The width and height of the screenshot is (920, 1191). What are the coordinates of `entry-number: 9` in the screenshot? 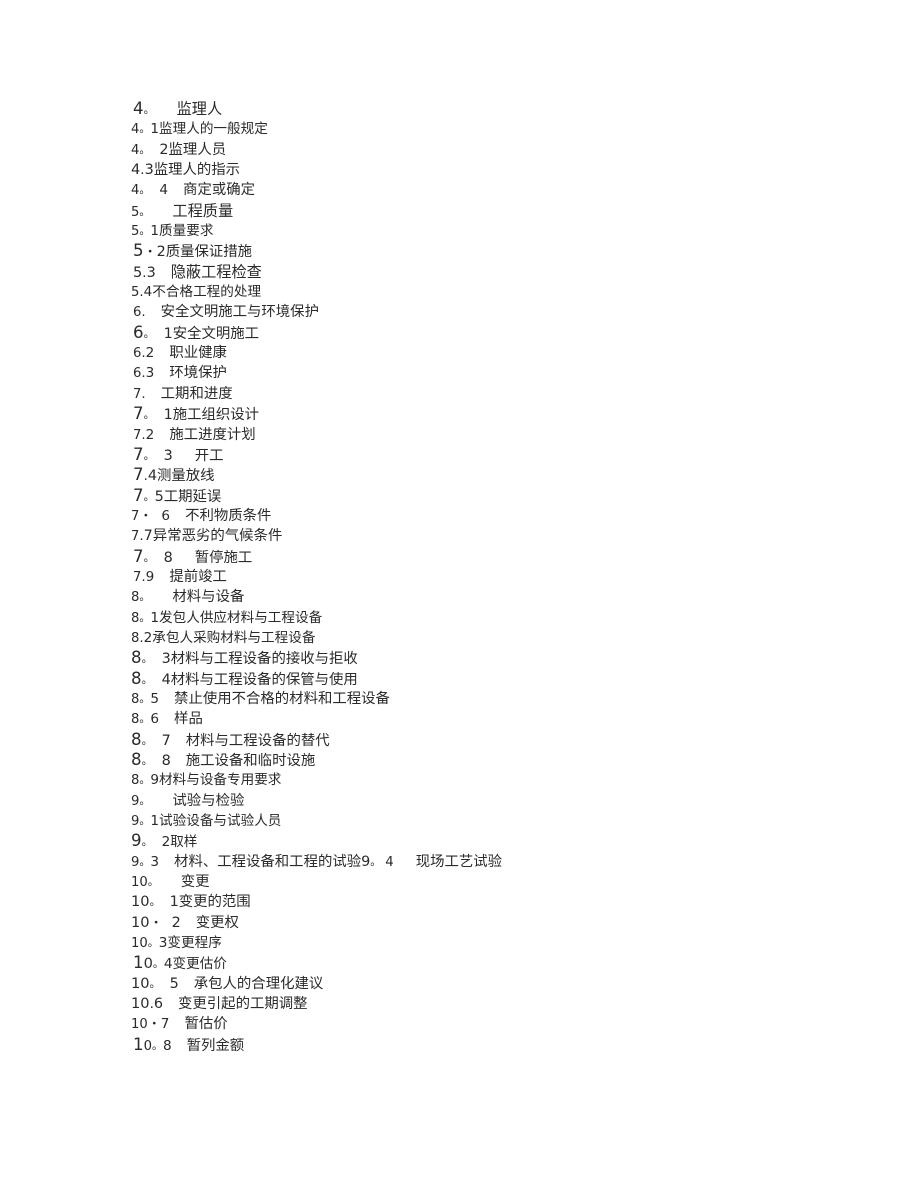 It's located at (136, 841).